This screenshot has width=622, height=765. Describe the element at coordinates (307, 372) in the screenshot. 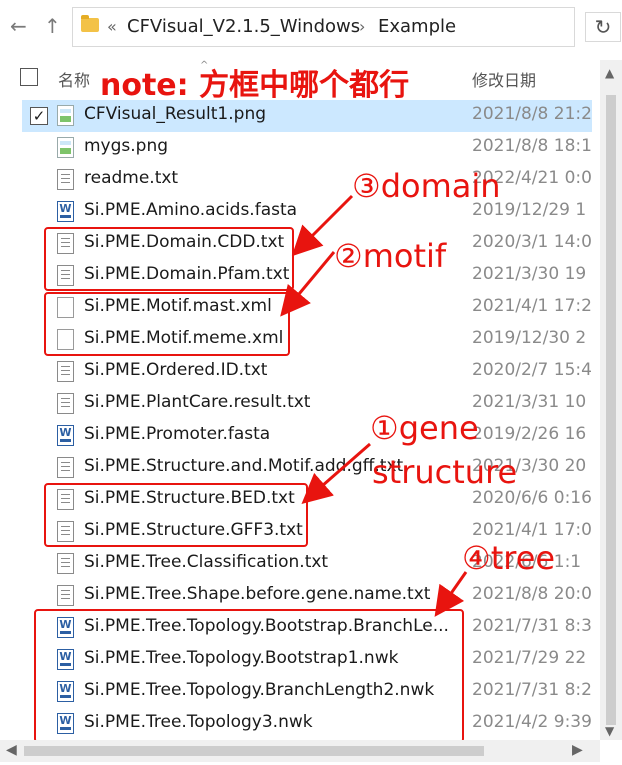

I see `file-row: Si.PME.Ordered.ID.txt 2020/2/7 15:4` at that location.